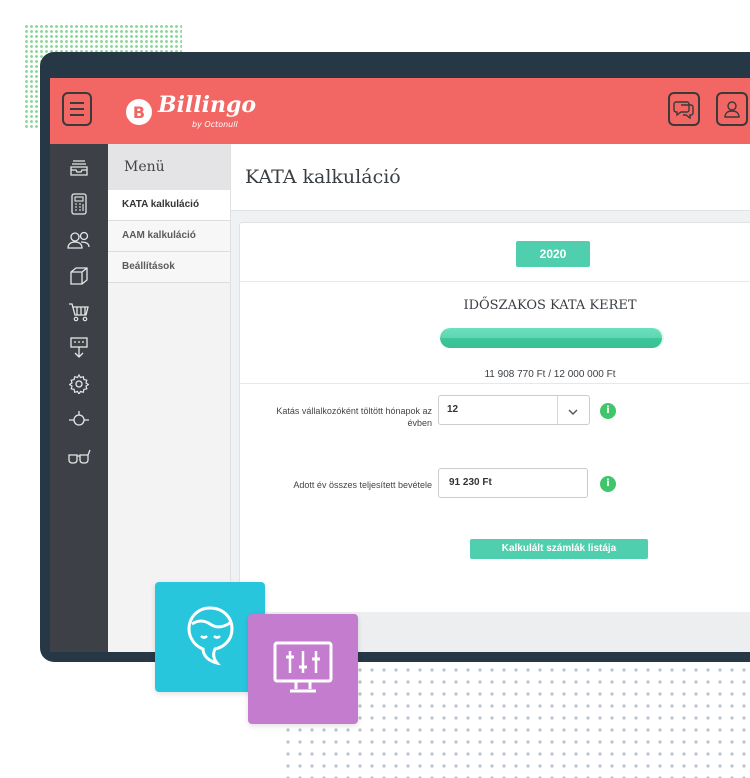 This screenshot has width=750, height=778. I want to click on logo-wordmark: Billingo by Octonull, so click(213, 112).